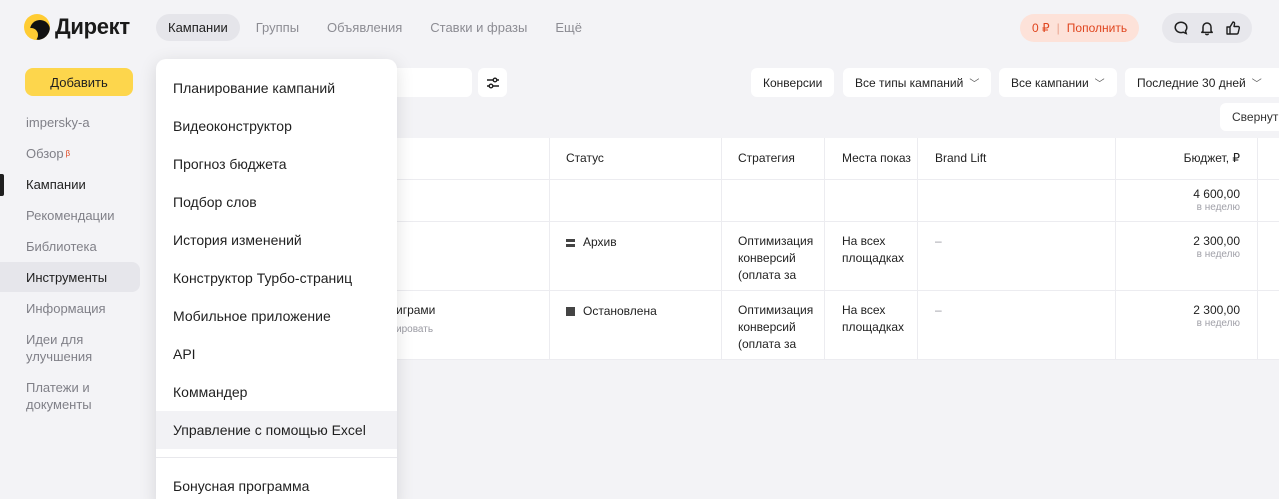  What do you see at coordinates (909, 82) in the screenshot?
I see `campaign-types-label: Все типы кампаний` at bounding box center [909, 82].